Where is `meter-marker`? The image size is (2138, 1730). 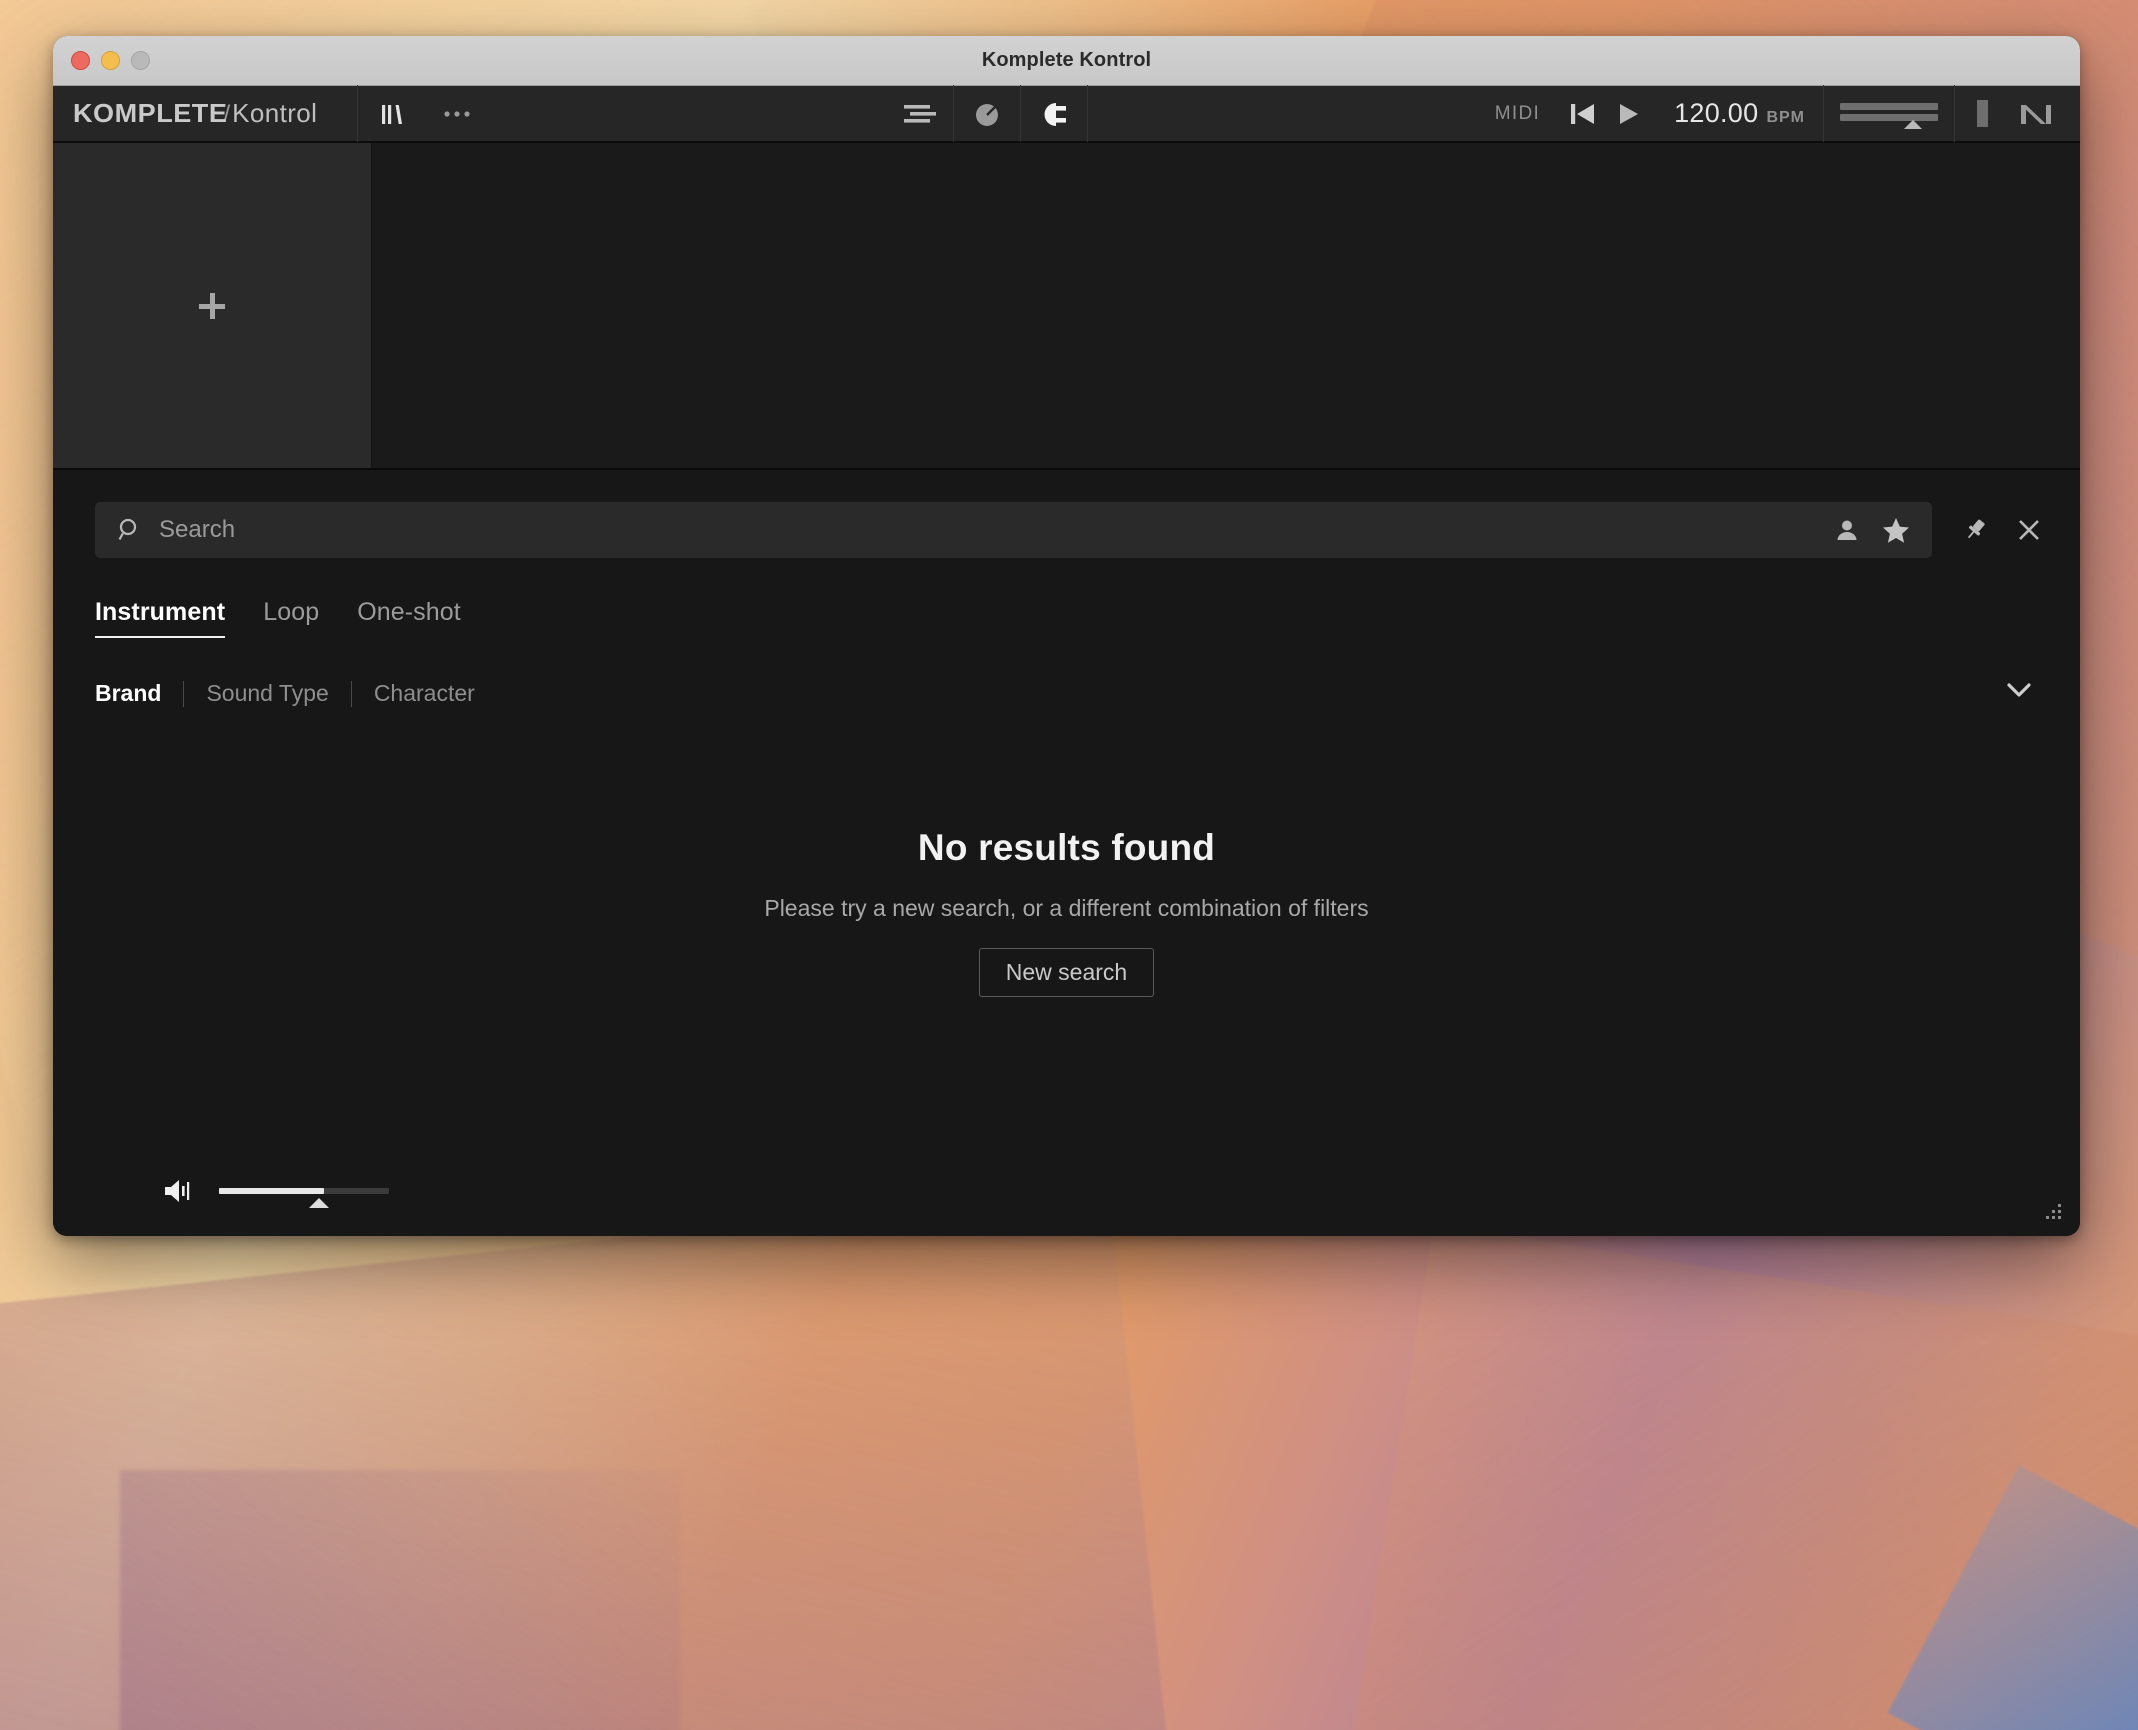
meter-marker is located at coordinates (1913, 124).